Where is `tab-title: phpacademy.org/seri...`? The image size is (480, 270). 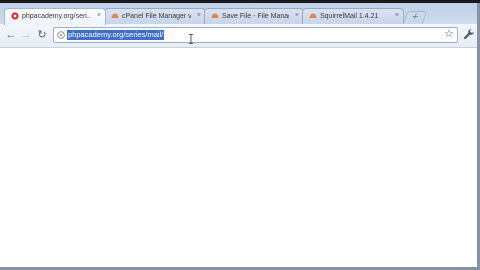
tab-title: phpacademy.org/seri... is located at coordinates (56, 16).